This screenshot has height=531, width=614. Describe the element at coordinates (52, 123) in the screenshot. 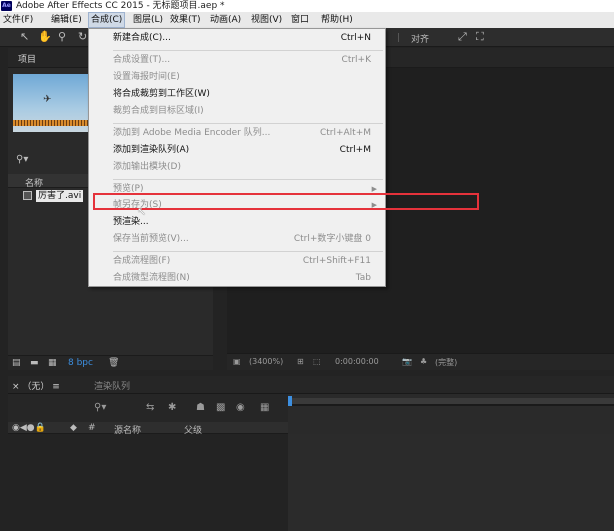

I see `audio-waveform` at that location.